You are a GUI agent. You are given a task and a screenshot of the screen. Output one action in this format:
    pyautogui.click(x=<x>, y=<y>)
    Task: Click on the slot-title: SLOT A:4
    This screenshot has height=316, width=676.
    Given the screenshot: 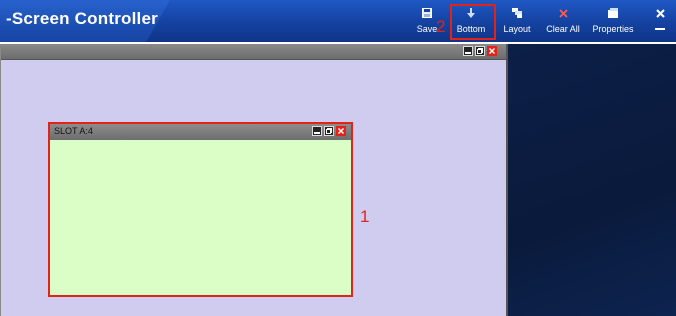 What is the action you would take?
    pyautogui.click(x=73, y=131)
    